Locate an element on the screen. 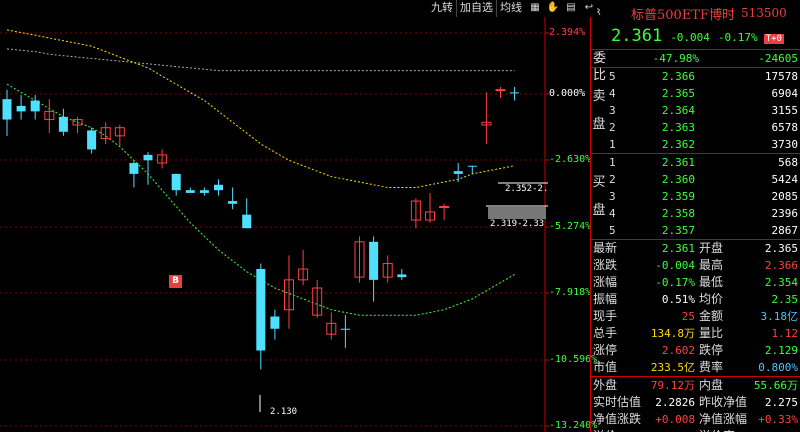 Image resolution: width=800 pixels, height=432 pixels. buy-level: 2 is located at coordinates (612, 179).